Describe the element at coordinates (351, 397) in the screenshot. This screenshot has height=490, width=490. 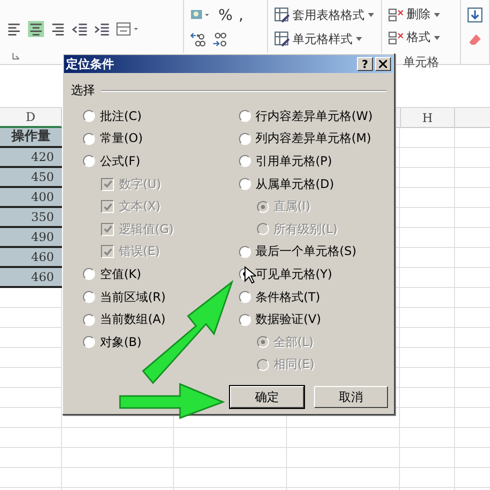
I see `dialog-button: 取消` at that location.